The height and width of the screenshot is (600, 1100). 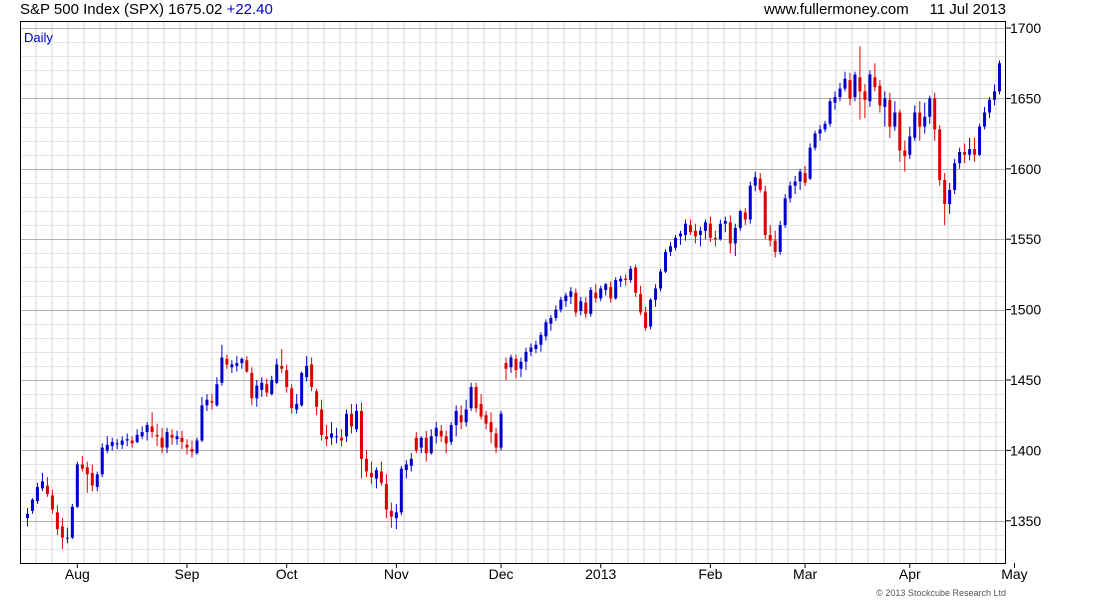 I want to click on x-tick-label: Dec, so click(x=501, y=574).